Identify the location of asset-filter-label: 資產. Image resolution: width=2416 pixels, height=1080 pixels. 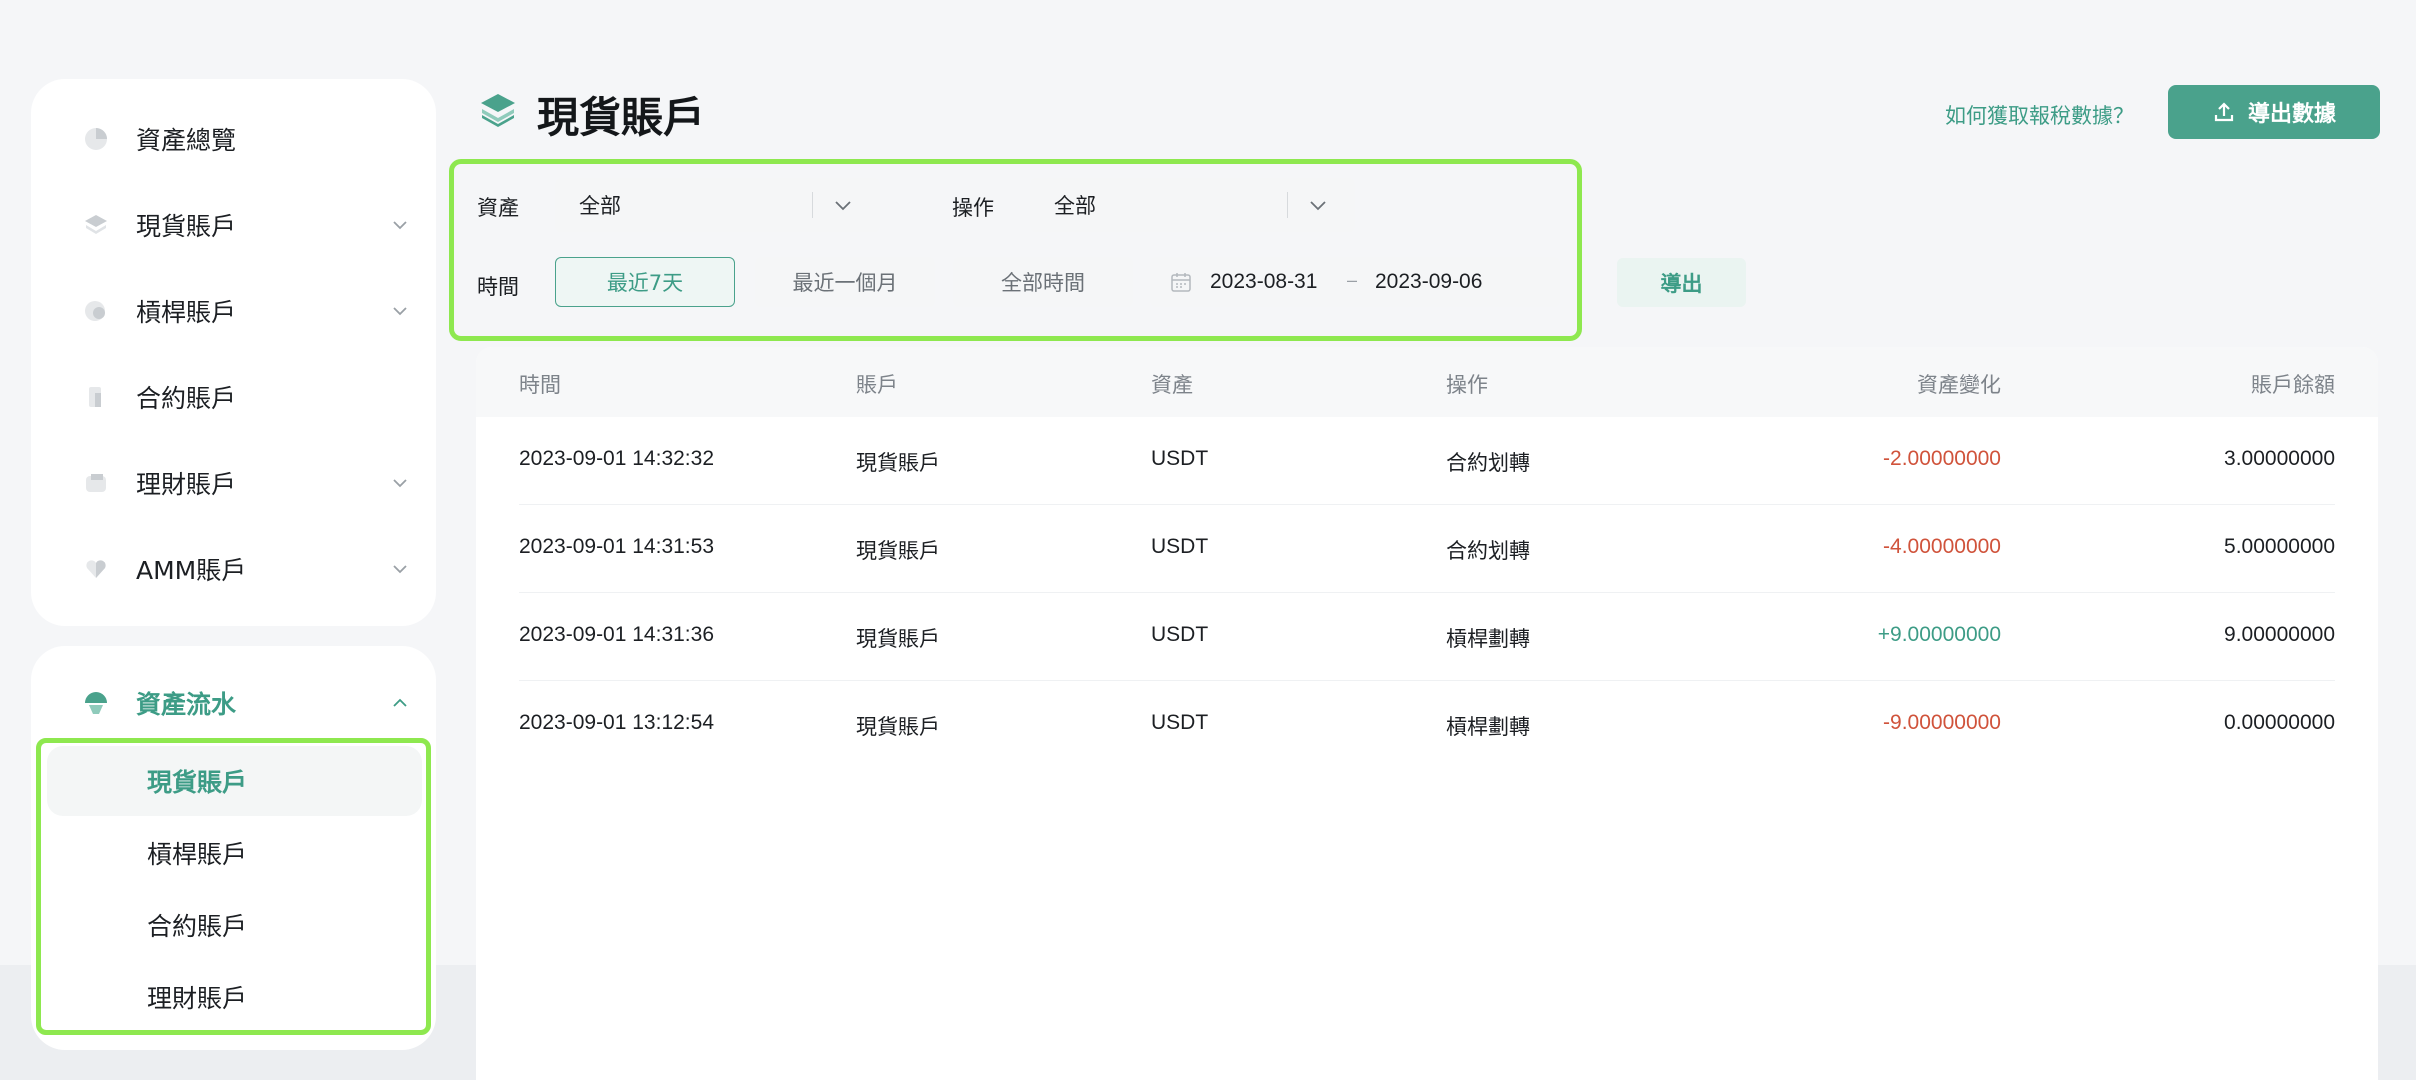
(498, 208).